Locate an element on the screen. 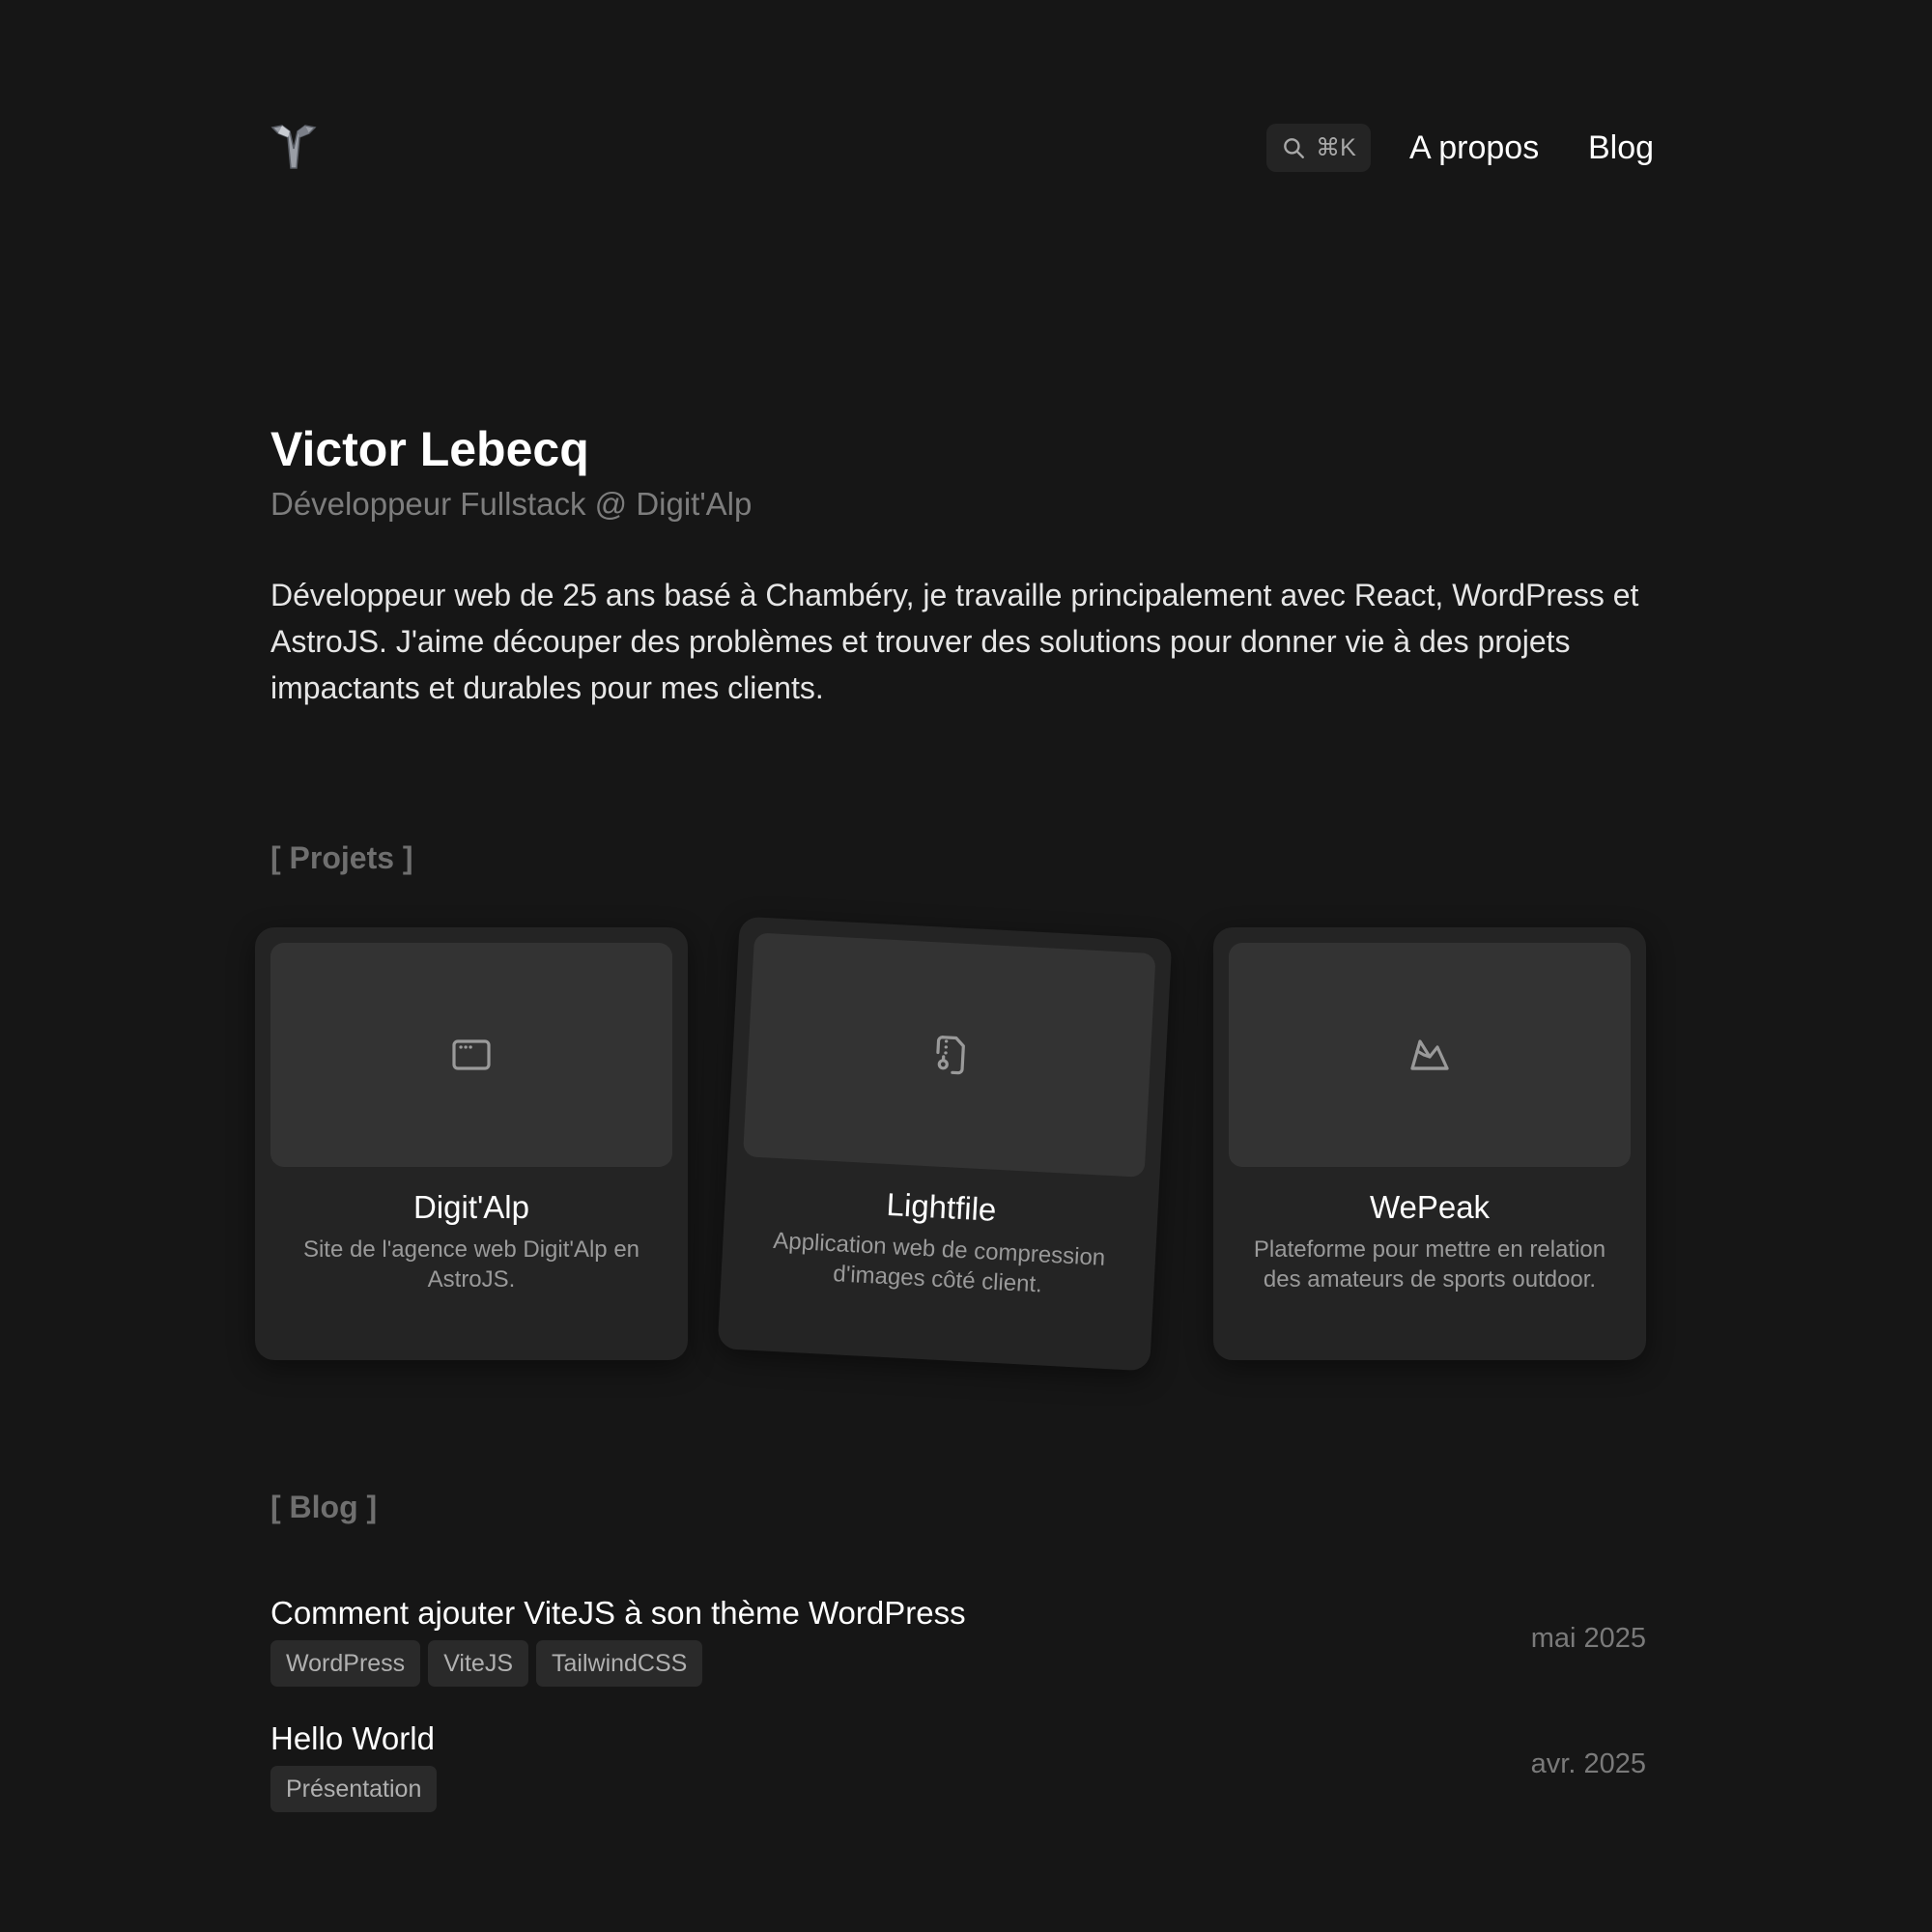  search-button: ⌘K is located at coordinates (1318, 148).